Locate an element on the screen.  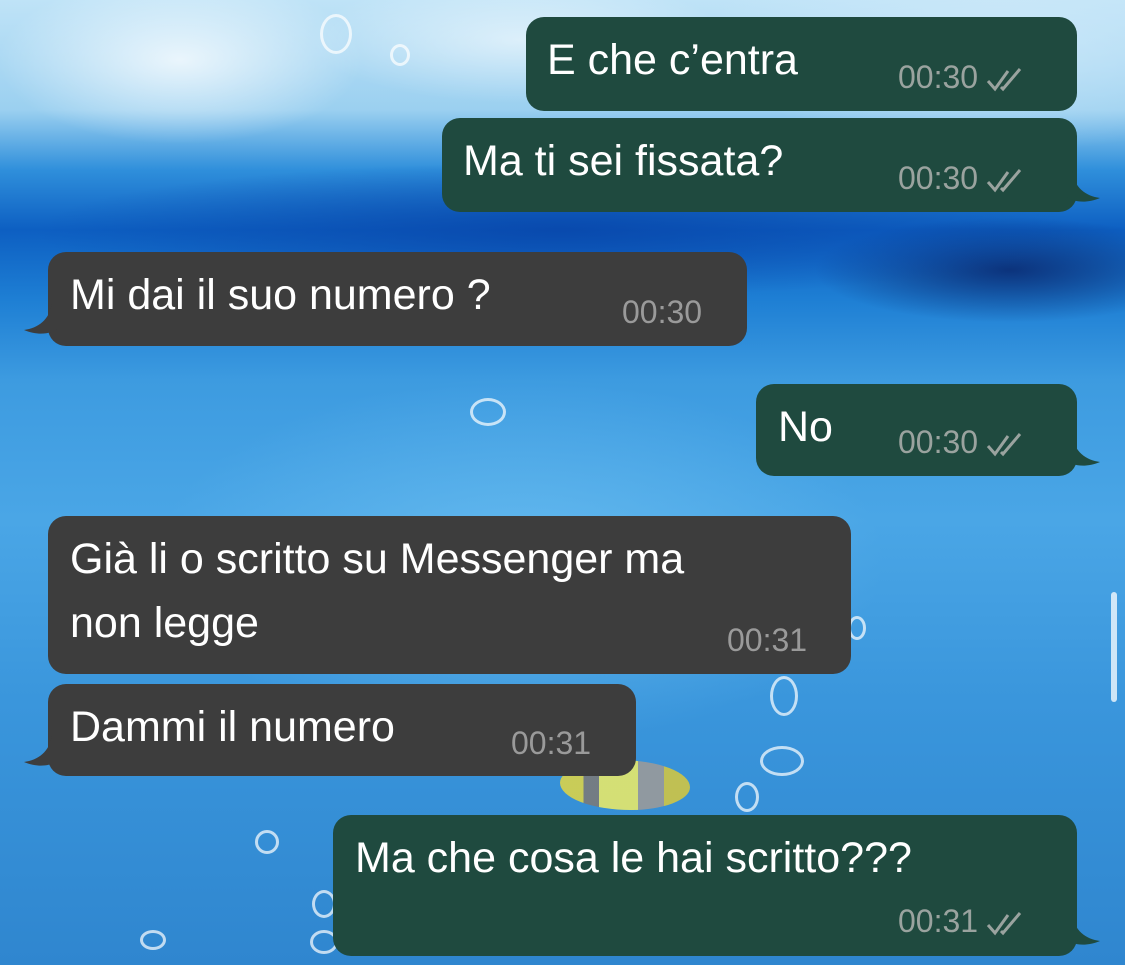
message-bubble-outgoing: E che c’entra 00:30 is located at coordinates (801, 64).